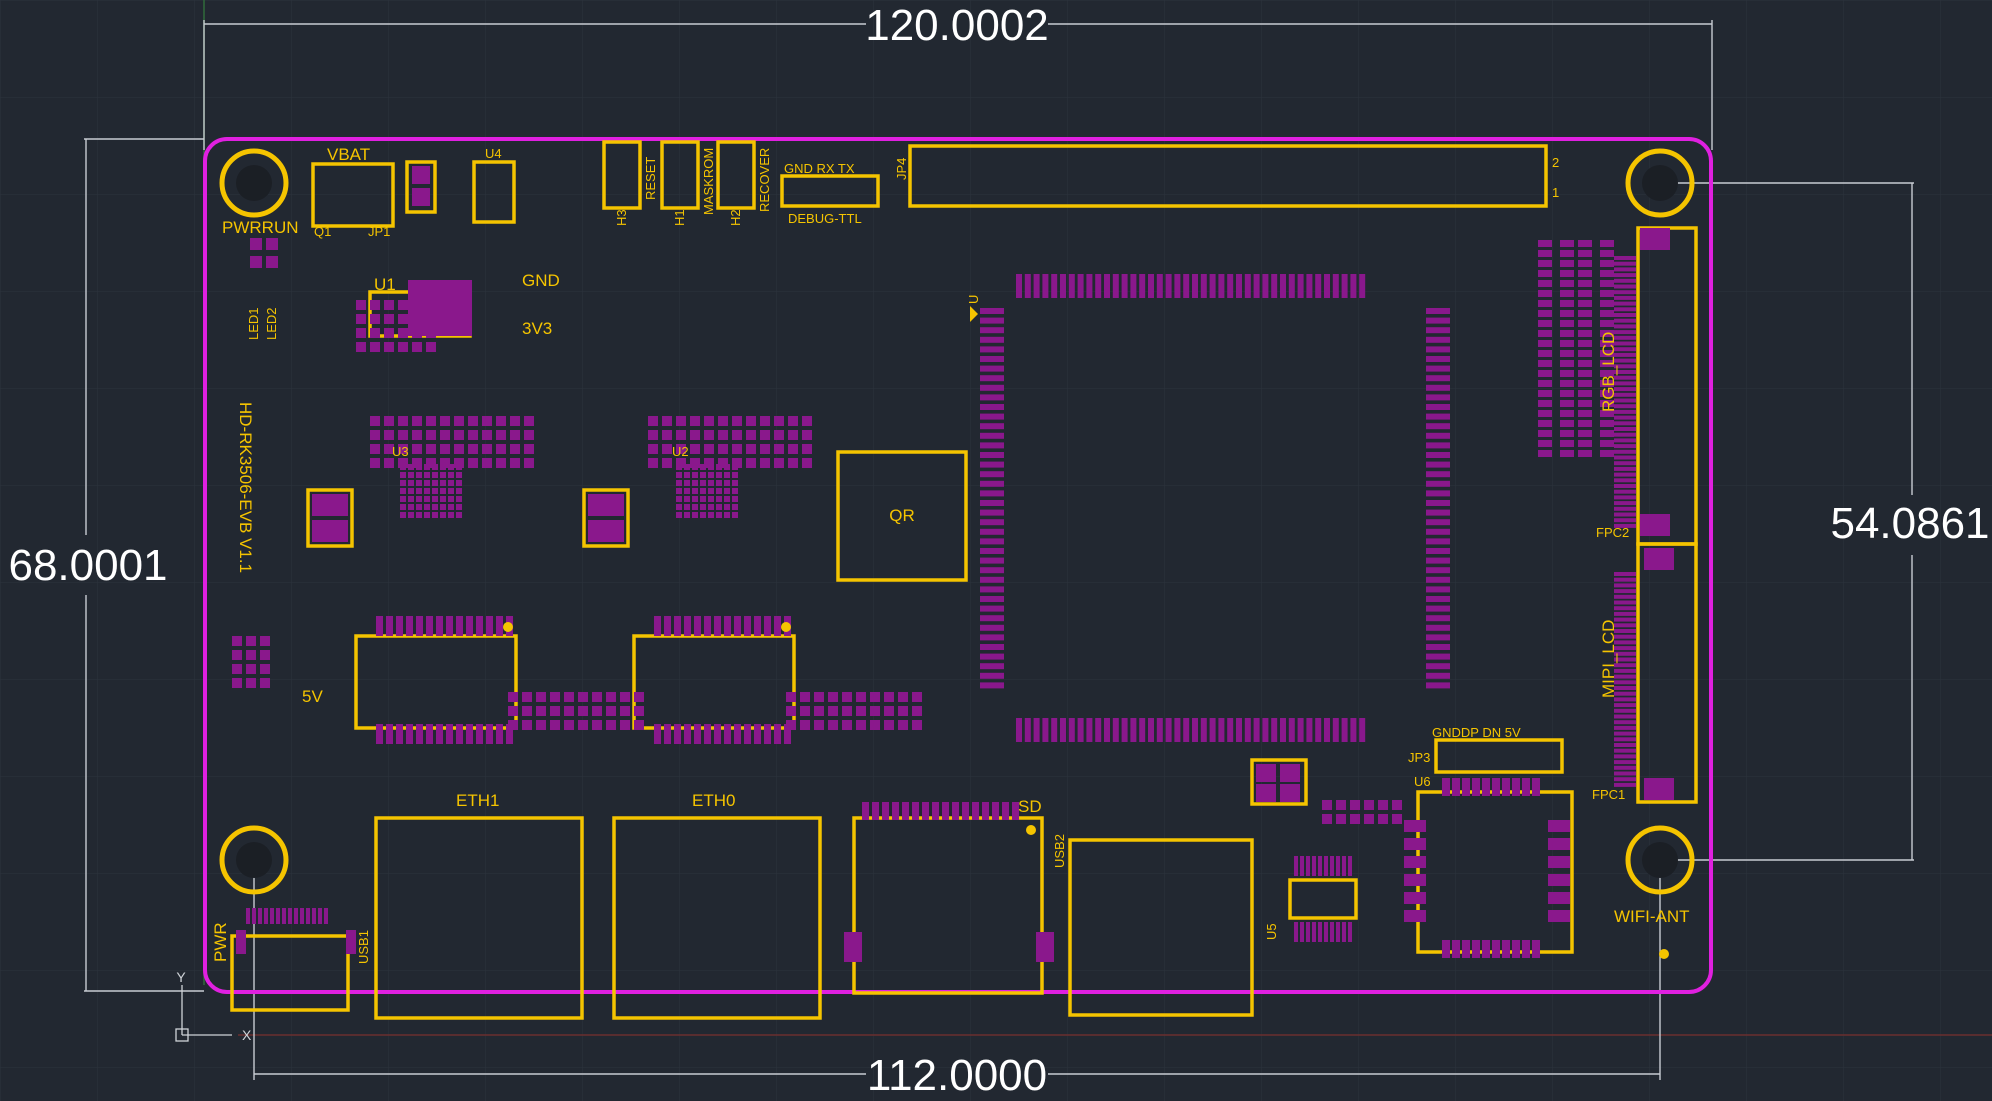 The height and width of the screenshot is (1101, 1992). Describe the element at coordinates (1909, 523) in the screenshot. I see `dimension-right: 54.0861` at that location.